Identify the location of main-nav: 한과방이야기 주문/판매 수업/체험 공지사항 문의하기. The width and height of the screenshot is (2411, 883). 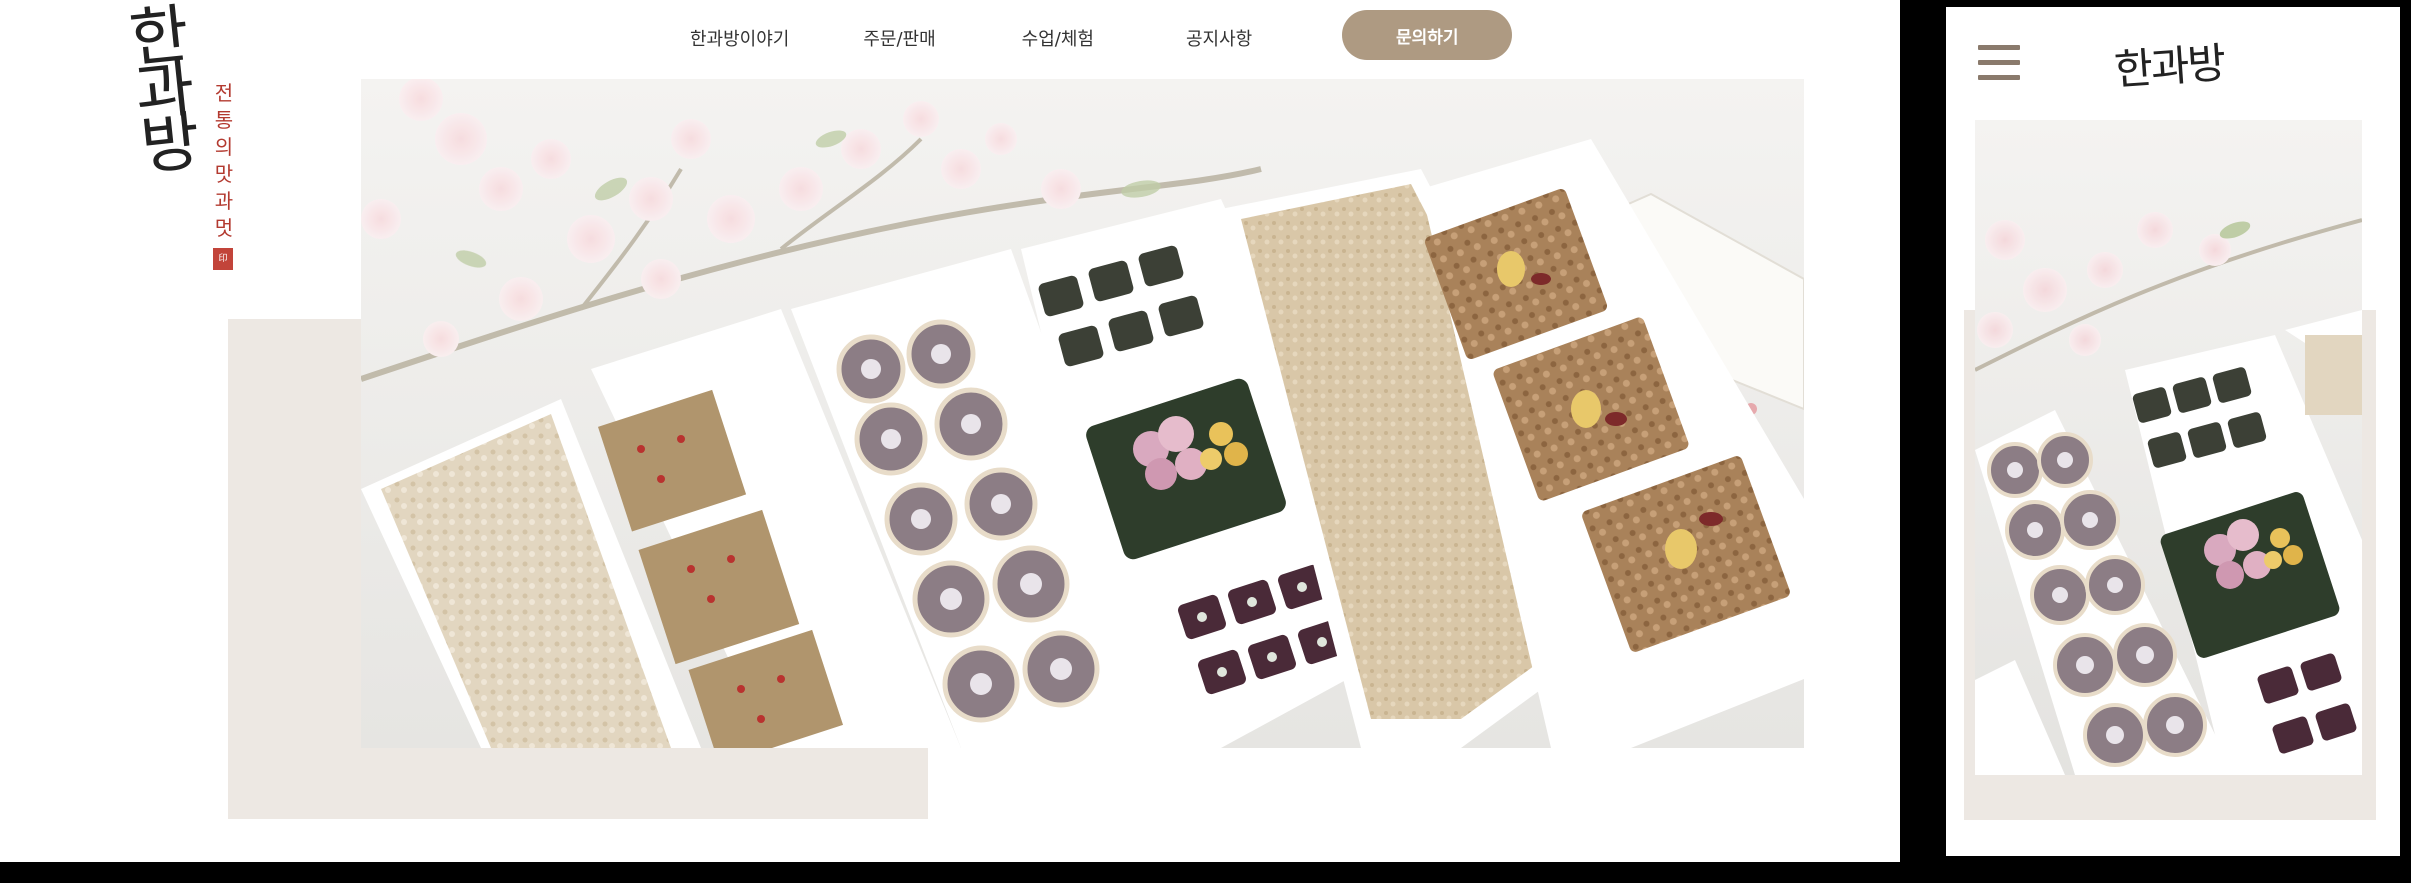
(1101, 35).